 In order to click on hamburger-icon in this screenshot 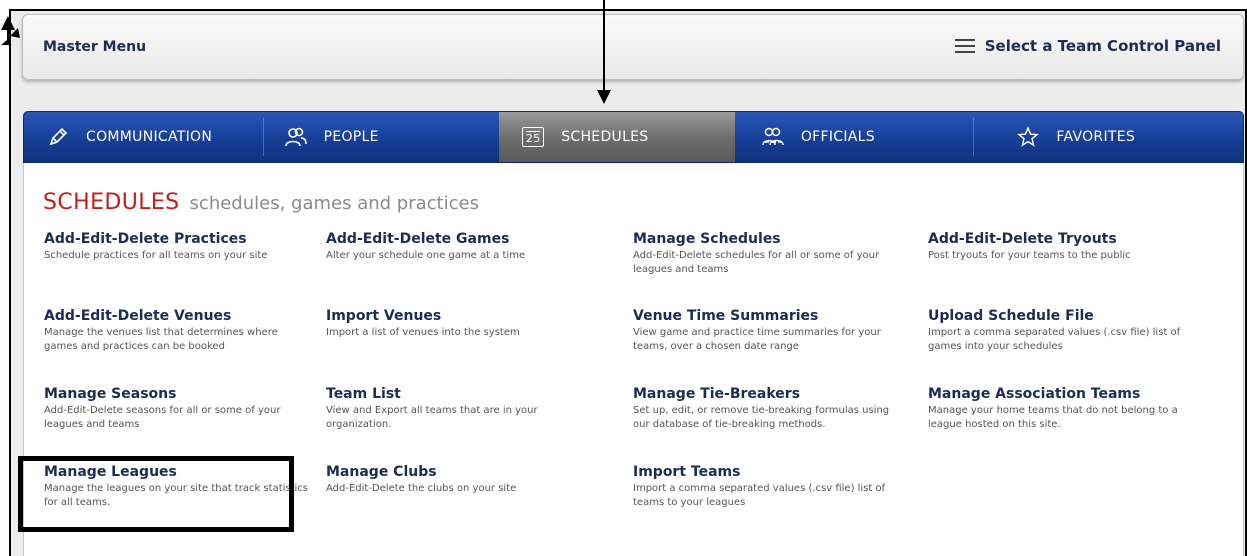, I will do `click(964, 46)`.